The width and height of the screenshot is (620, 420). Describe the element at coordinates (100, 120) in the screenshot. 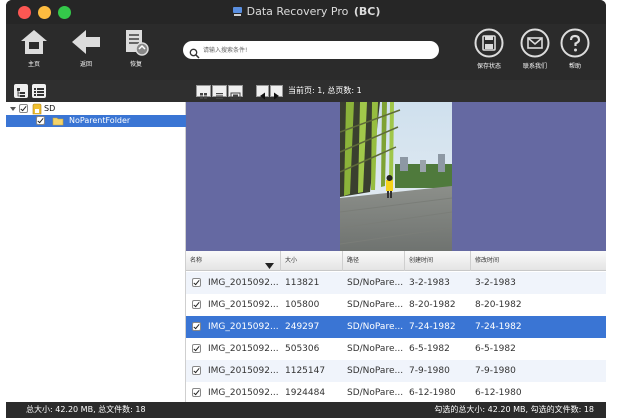

I see `tree-item-noparentfolder-label: NoParentFolder` at that location.